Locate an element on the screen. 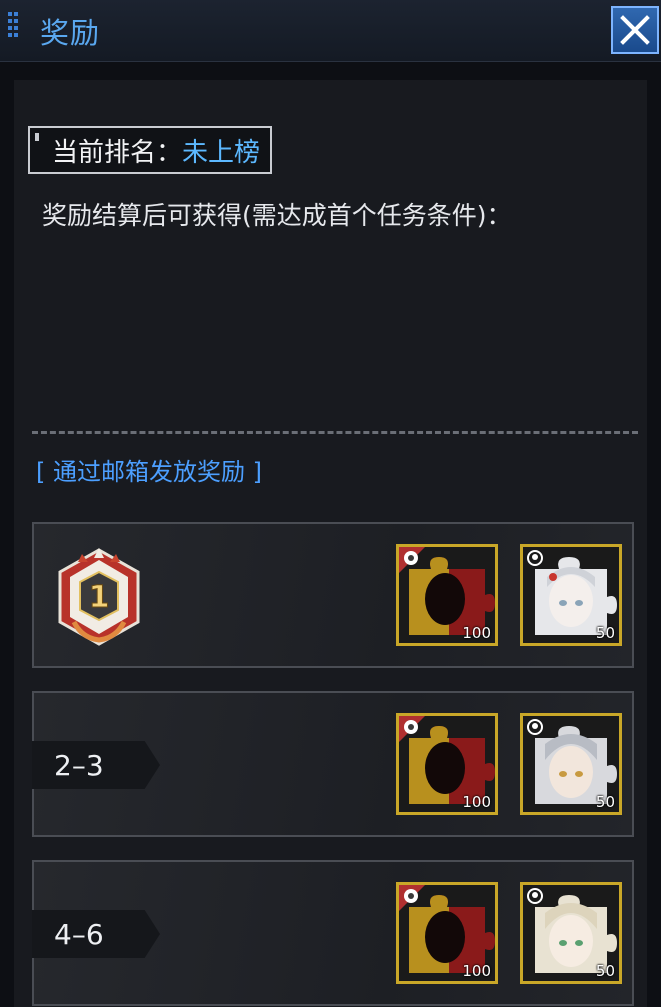  rank-1-medal-icon: 1 is located at coordinates (99, 597).